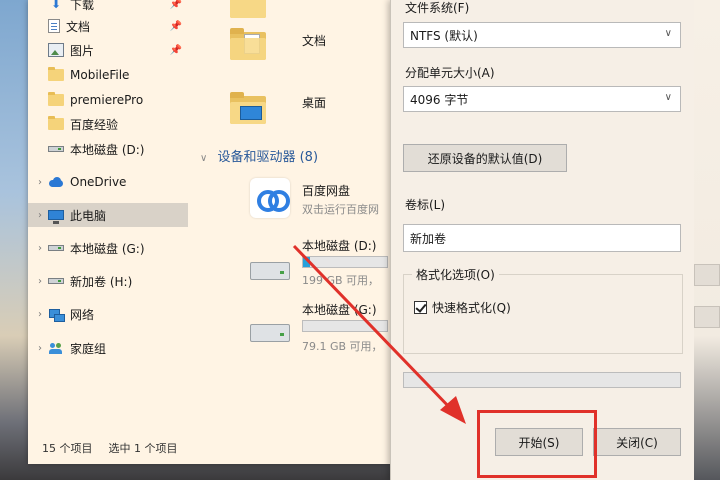 The width and height of the screenshot is (720, 480). I want to click on section-title: 设备和驱动器 (8), so click(268, 157).